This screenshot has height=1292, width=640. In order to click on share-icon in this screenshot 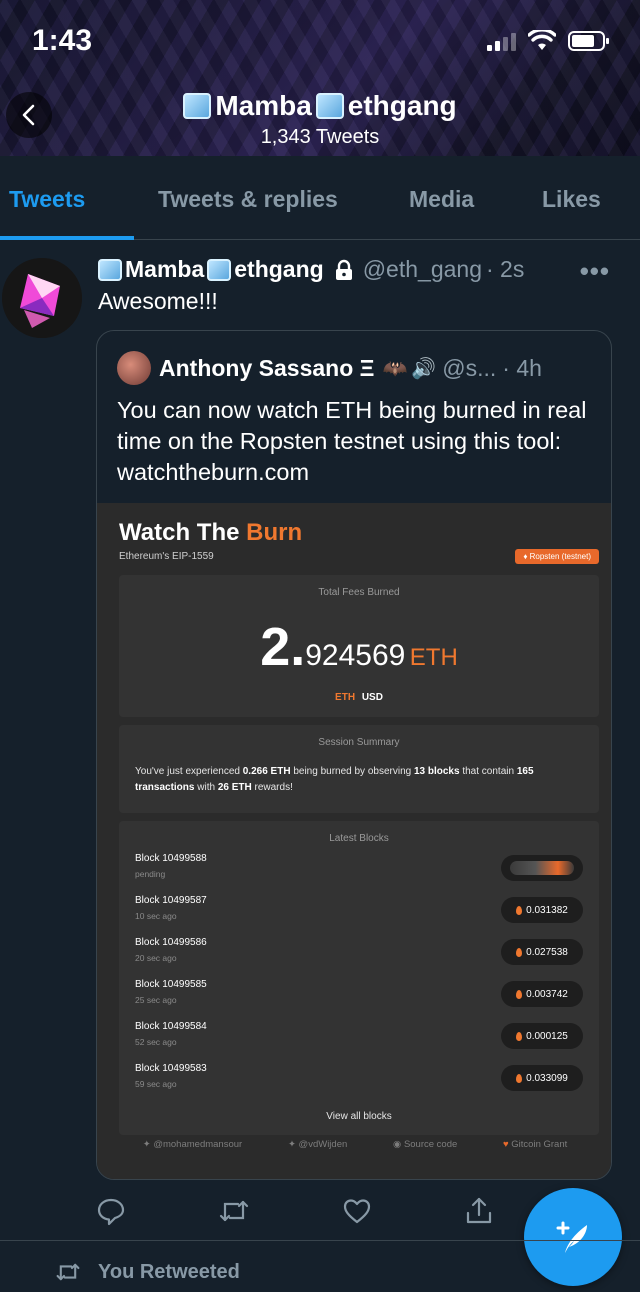, I will do `click(479, 1213)`.